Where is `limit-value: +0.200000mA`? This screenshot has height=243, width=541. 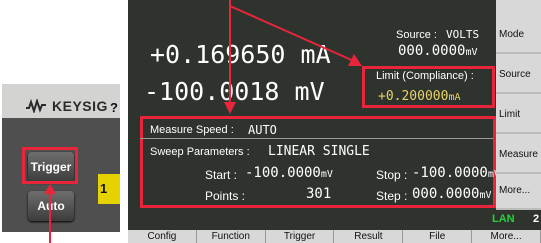 limit-value: +0.200000mA is located at coordinates (419, 96).